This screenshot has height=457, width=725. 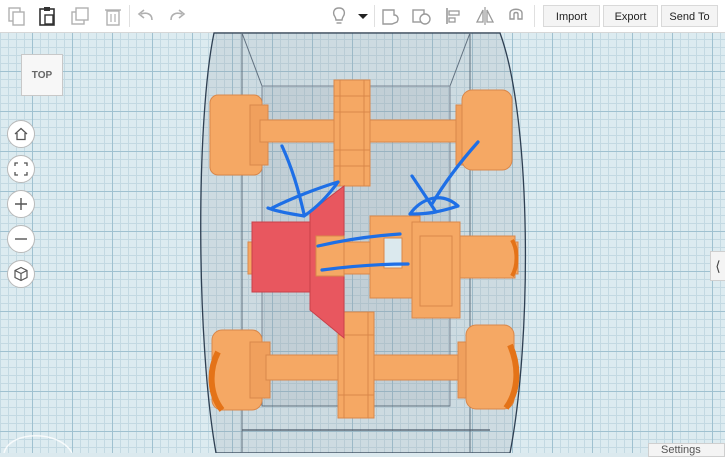 What do you see at coordinates (40, 436) in the screenshot?
I see `orbit-ring` at bounding box center [40, 436].